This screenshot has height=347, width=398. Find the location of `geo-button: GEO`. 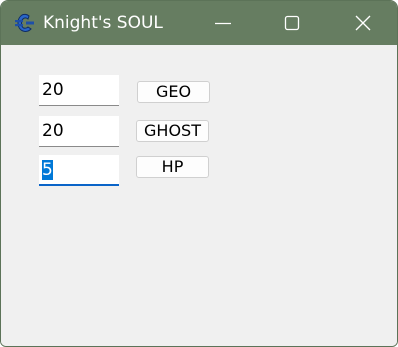

geo-button: GEO is located at coordinates (173, 92).